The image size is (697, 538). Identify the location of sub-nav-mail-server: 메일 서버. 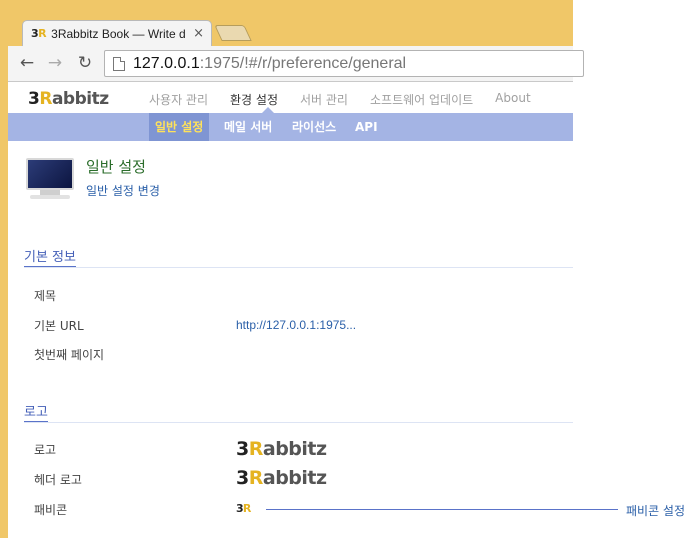
(248, 127).